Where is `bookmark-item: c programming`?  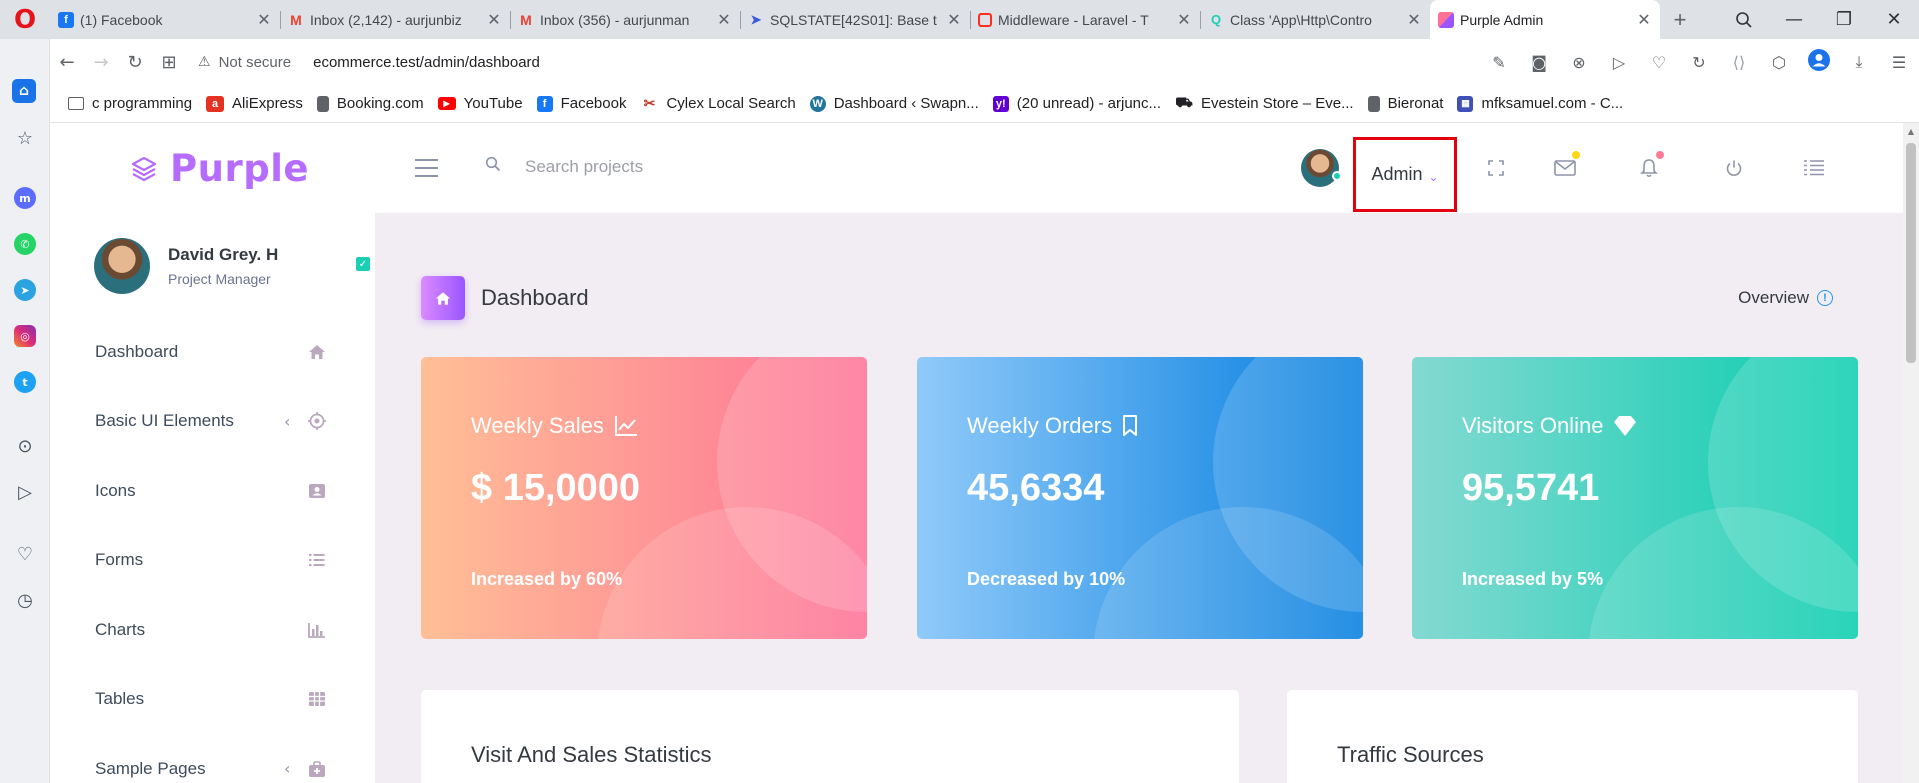 bookmark-item: c programming is located at coordinates (130, 103).